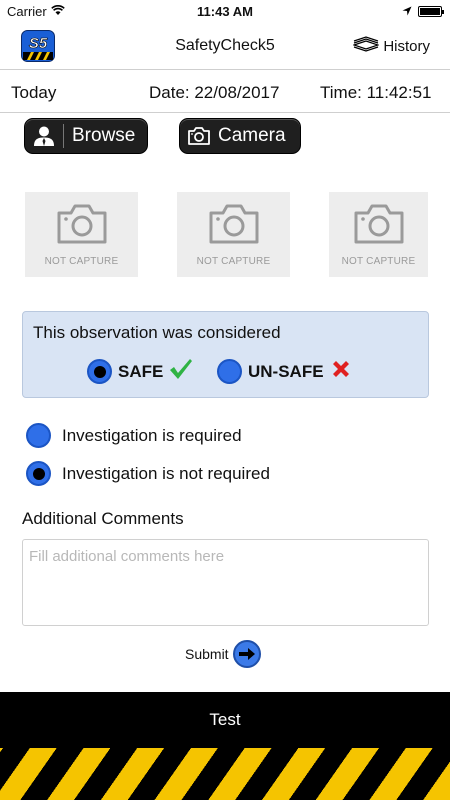 The height and width of the screenshot is (800, 450). What do you see at coordinates (225, 774) in the screenshot?
I see `hazard-stripe` at bounding box center [225, 774].